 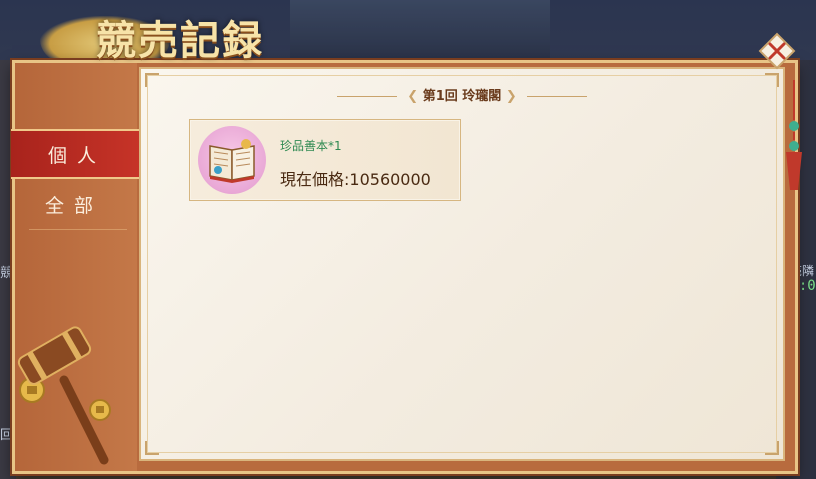 I want to click on sidebar-divider, so click(x=78, y=229).